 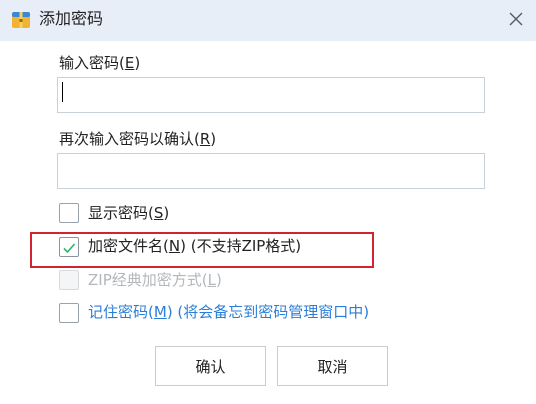 I want to click on archive-icon, so click(x=21, y=20).